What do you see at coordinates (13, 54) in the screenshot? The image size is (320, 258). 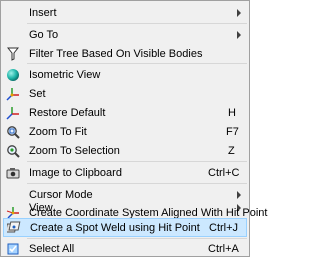 I see `filter-icon` at bounding box center [13, 54].